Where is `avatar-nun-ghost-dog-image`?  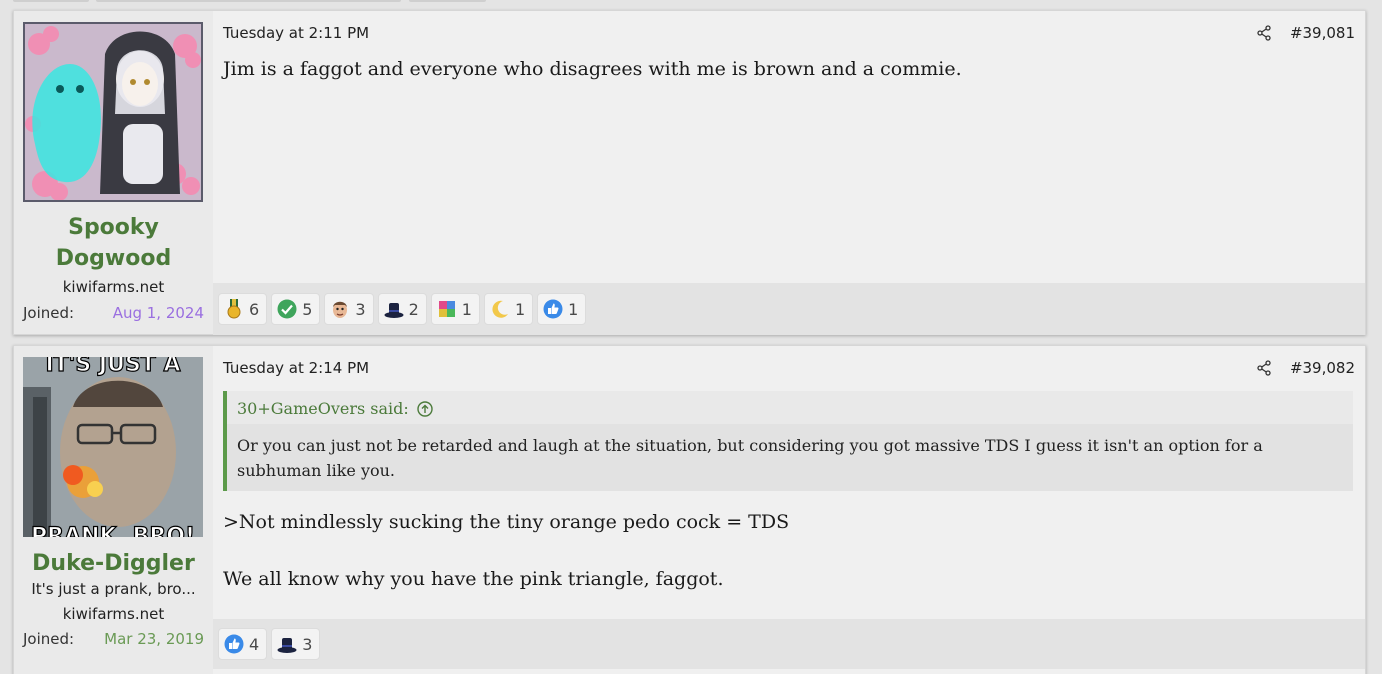
avatar-nun-ghost-dog-image is located at coordinates (113, 112).